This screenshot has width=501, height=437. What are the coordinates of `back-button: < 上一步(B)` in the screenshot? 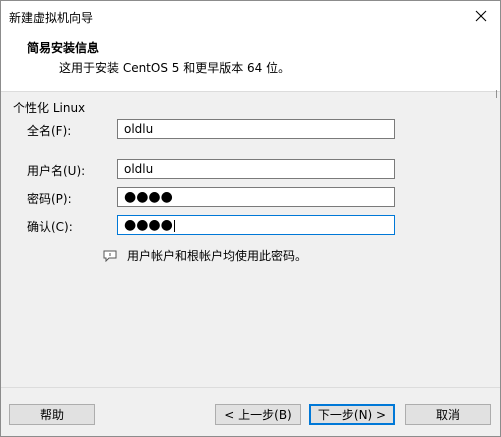 It's located at (258, 414).